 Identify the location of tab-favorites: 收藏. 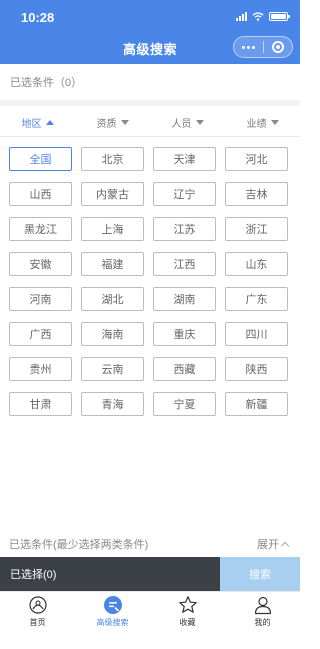
(187, 620).